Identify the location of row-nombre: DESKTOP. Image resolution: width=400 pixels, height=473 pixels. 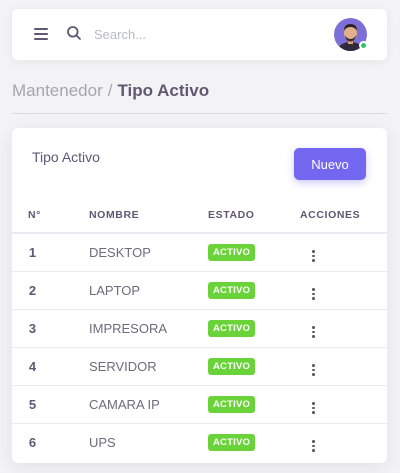
(148, 252).